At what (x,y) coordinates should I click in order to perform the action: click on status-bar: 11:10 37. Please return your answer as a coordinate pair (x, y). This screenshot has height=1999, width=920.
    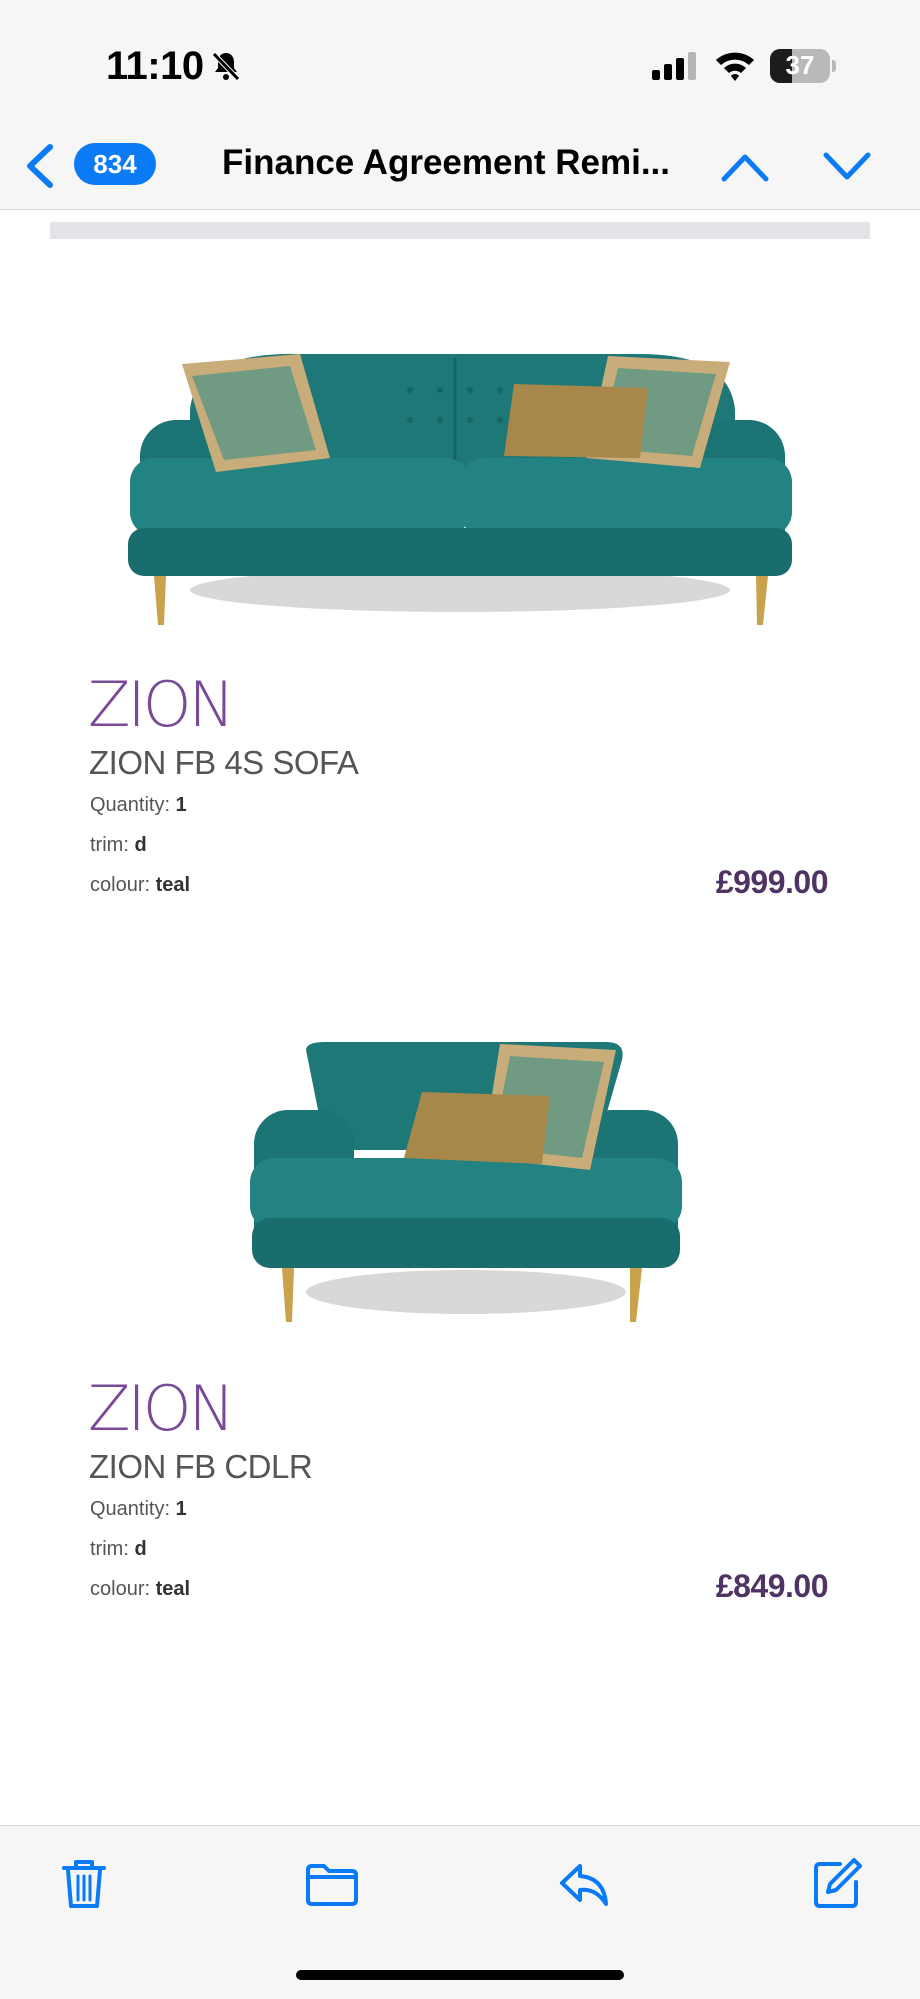
    Looking at the image, I should click on (460, 62).